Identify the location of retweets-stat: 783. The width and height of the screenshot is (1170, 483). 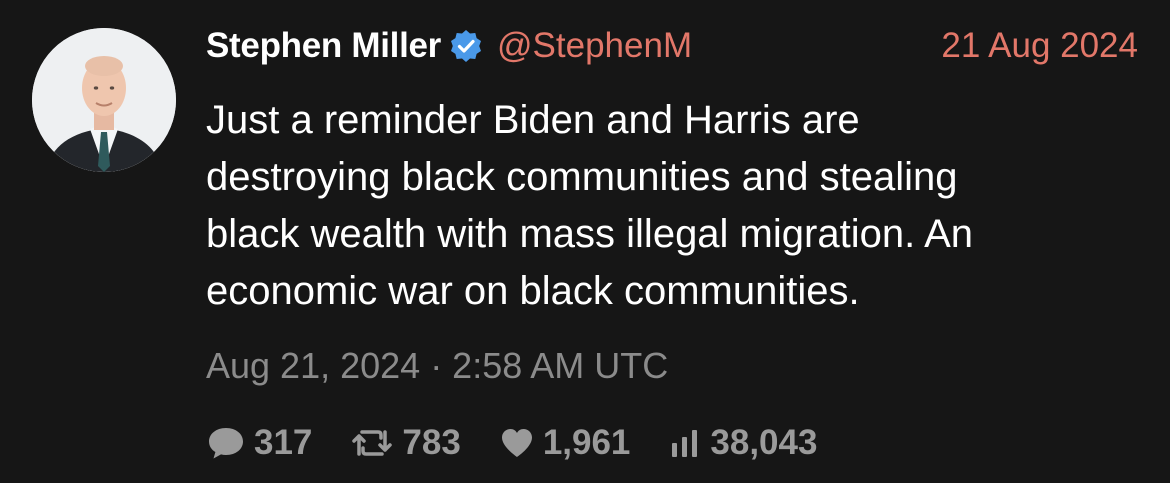
(405, 443).